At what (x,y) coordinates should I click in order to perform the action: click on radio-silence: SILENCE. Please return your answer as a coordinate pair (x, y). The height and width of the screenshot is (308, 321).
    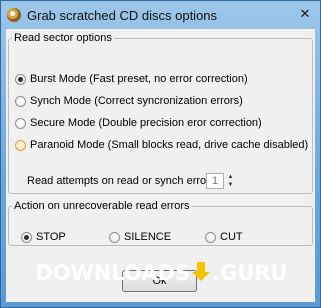
    Looking at the image, I should click on (140, 237).